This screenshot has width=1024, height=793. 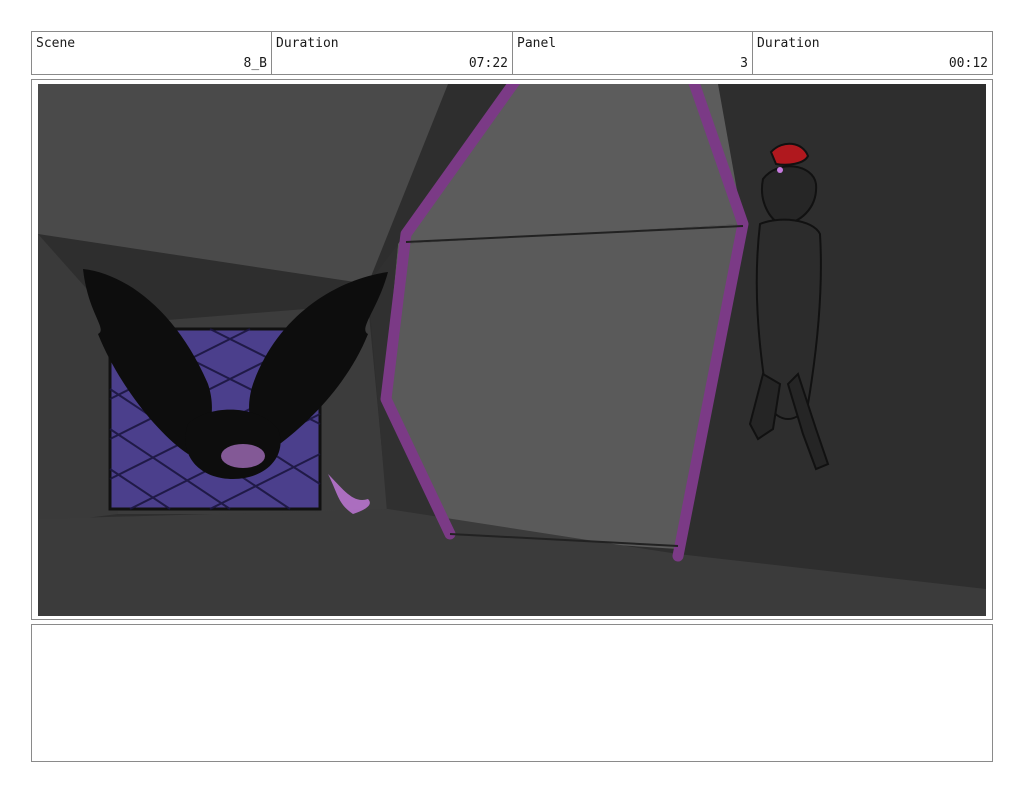 I want to click on panel-duration-value: 00:12, so click(x=968, y=63).